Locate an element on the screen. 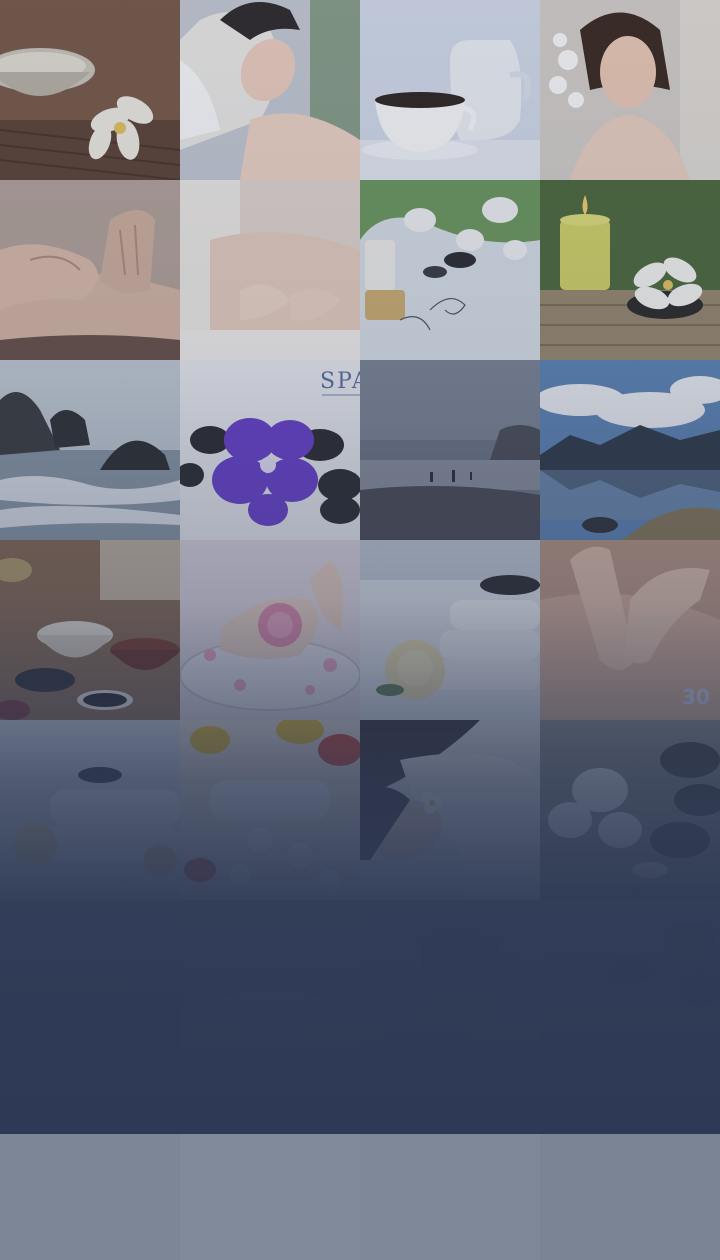 The image size is (720, 1260). candle-frangipani-image is located at coordinates (630, 270).